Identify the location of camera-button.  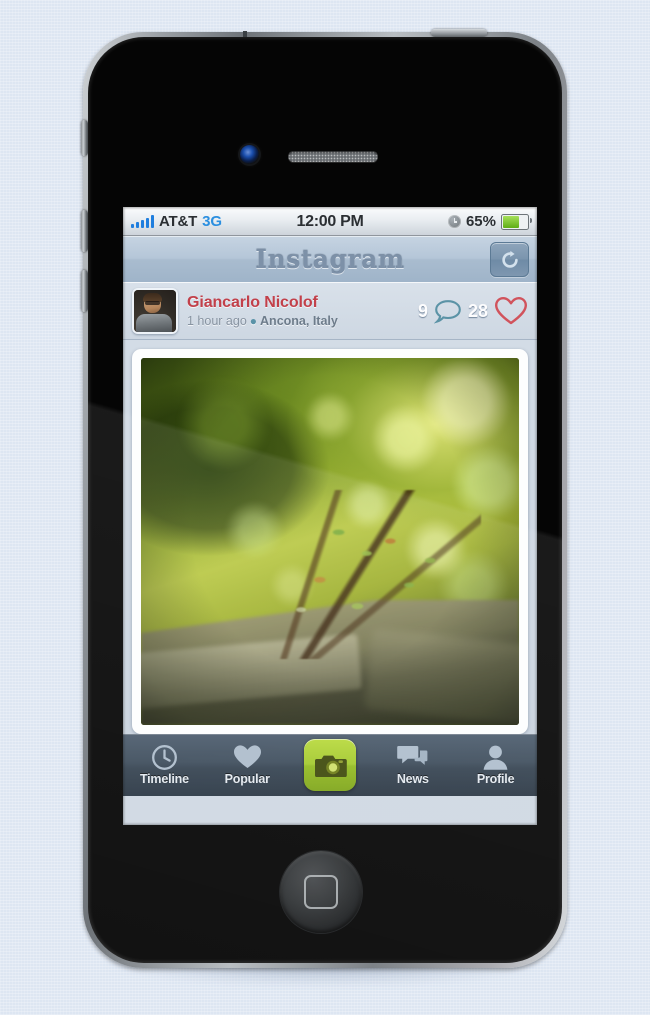
(329, 765).